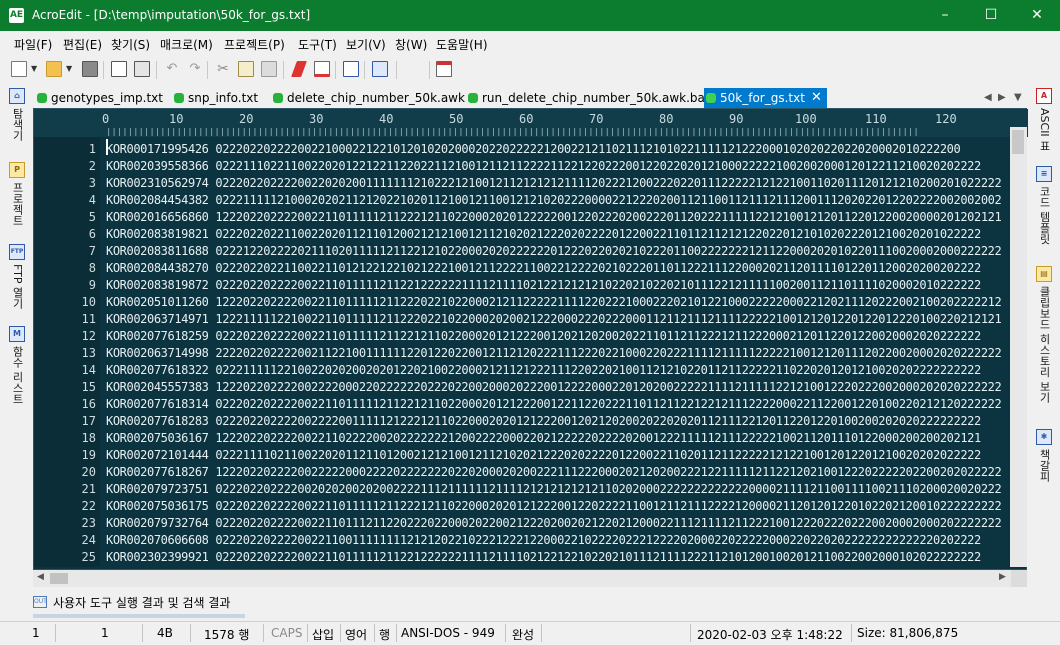 Image resolution: width=1060 pixels, height=645 pixels. Describe the element at coordinates (323, 634) in the screenshot. I see `status-insert-mode: 삽입` at that location.